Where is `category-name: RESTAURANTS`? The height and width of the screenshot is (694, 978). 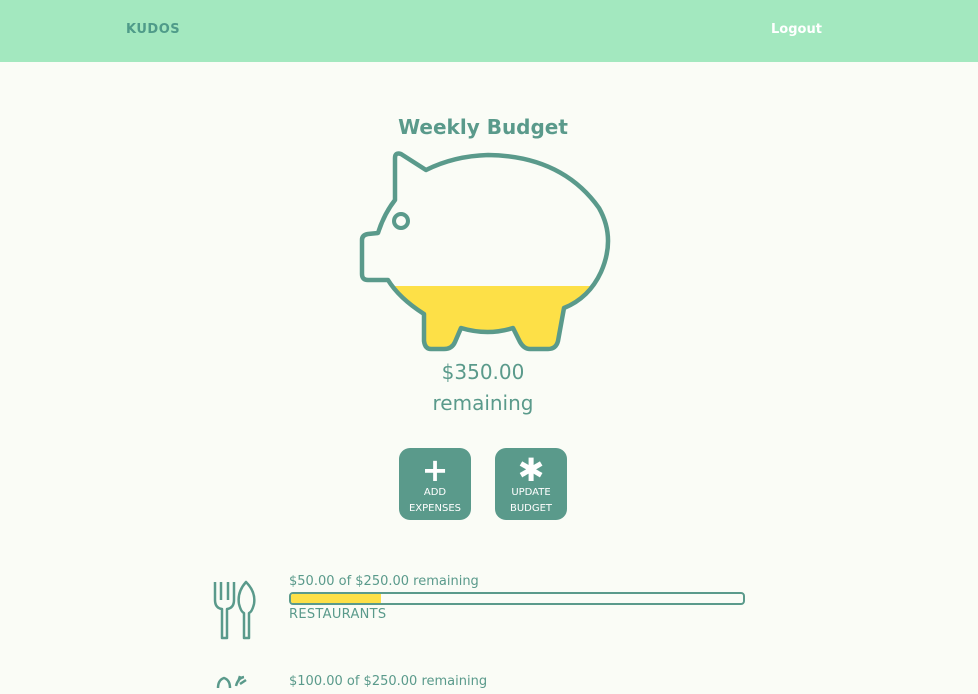 category-name: RESTAURANTS is located at coordinates (338, 614).